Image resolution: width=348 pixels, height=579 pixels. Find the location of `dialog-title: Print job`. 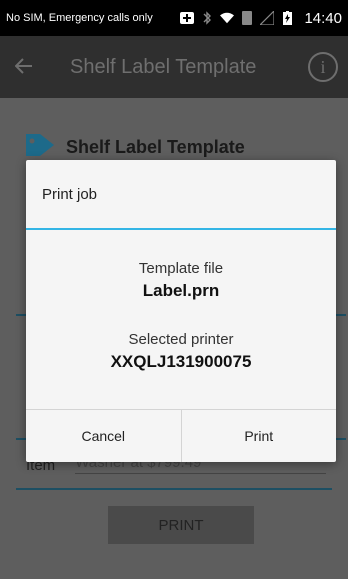

dialog-title: Print job is located at coordinates (70, 194).